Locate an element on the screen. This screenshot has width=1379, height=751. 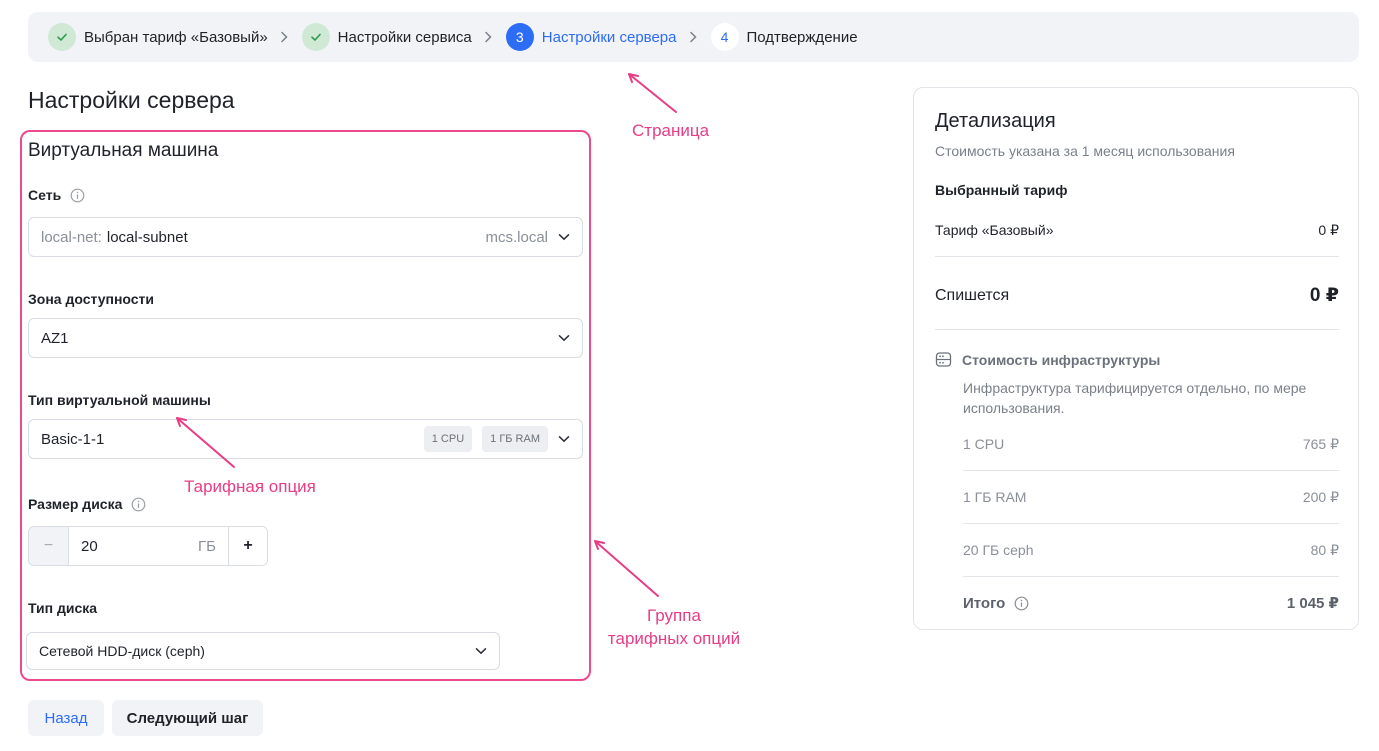
annotation-page: Страница is located at coordinates (671, 130).